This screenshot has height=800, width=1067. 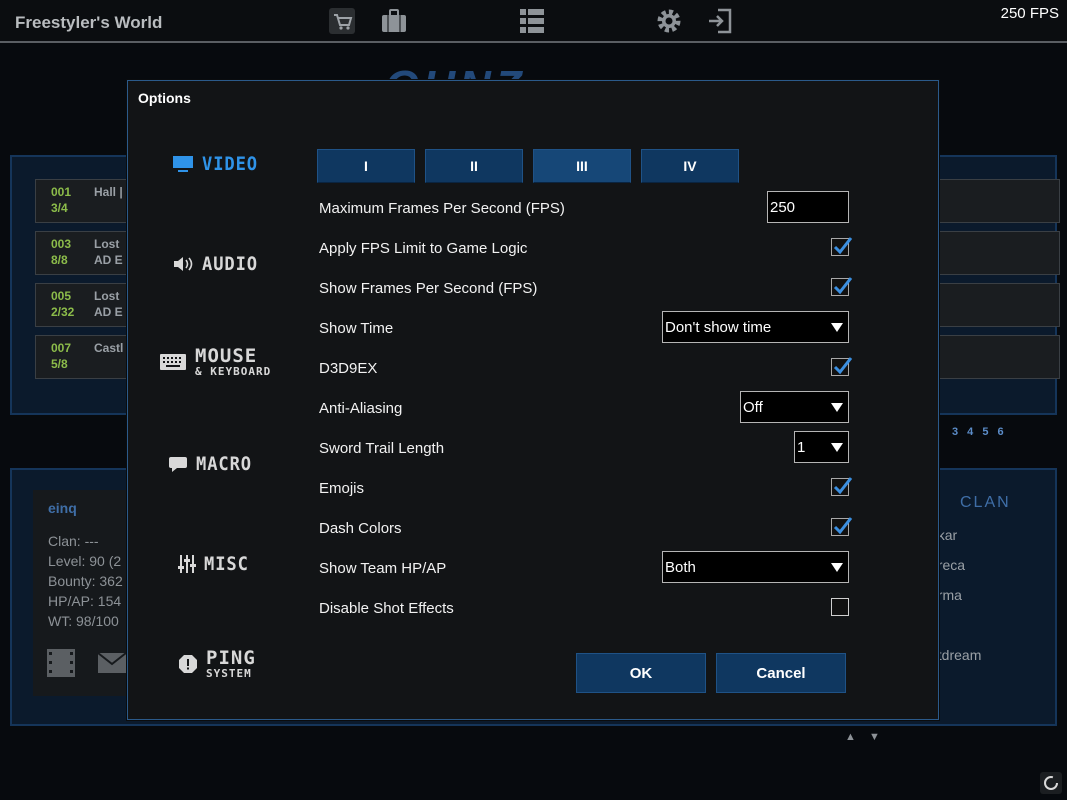 What do you see at coordinates (383, 568) in the screenshot?
I see `option-label: Show Team HP/AP` at bounding box center [383, 568].